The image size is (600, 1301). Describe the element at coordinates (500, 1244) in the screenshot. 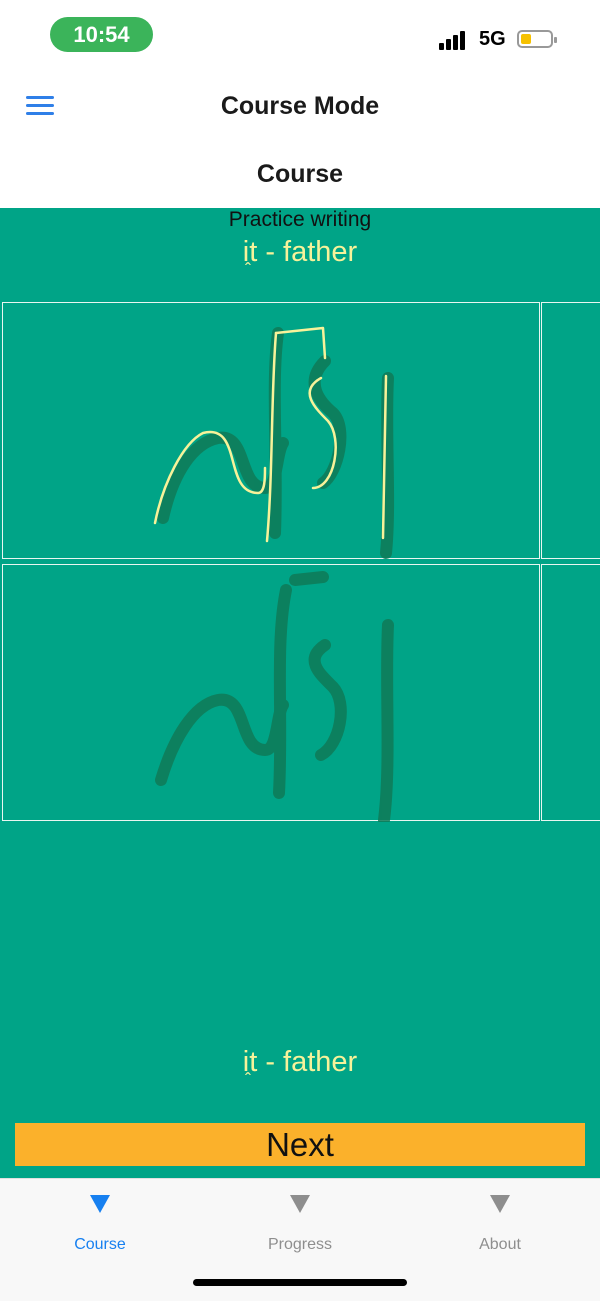

I see `tab-label: About` at that location.